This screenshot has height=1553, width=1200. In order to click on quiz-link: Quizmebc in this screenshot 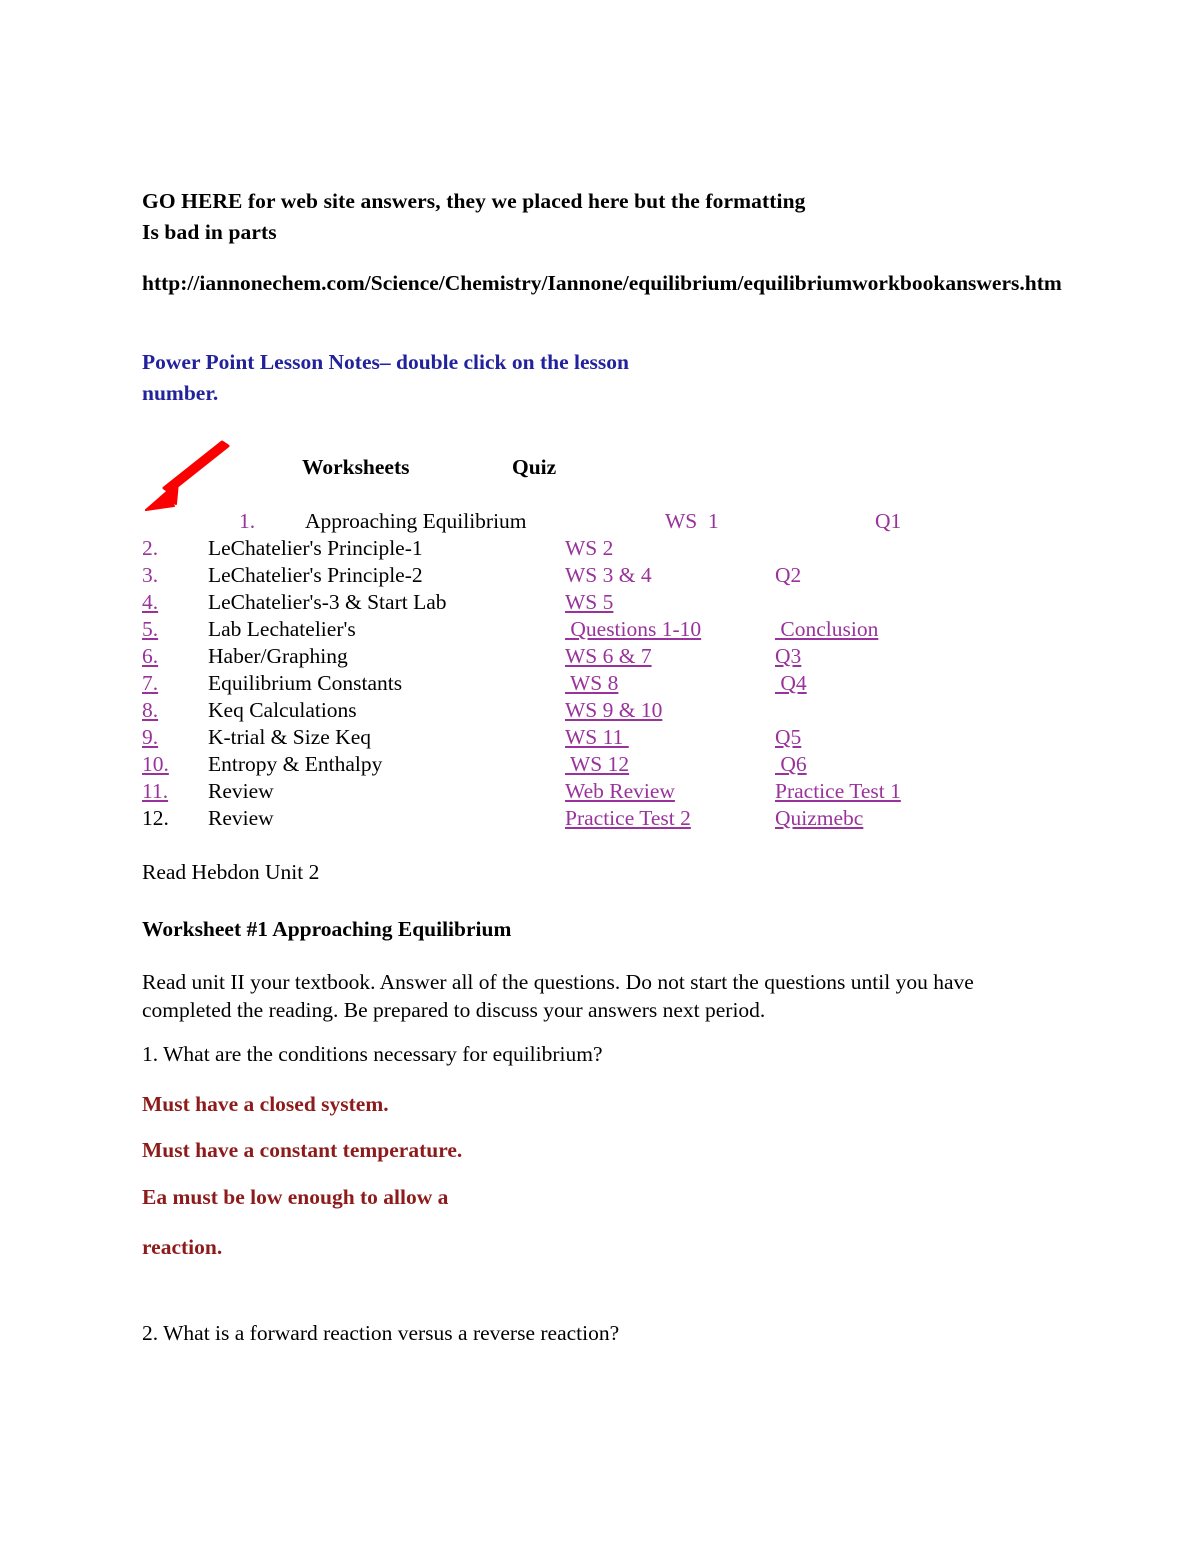, I will do `click(819, 818)`.